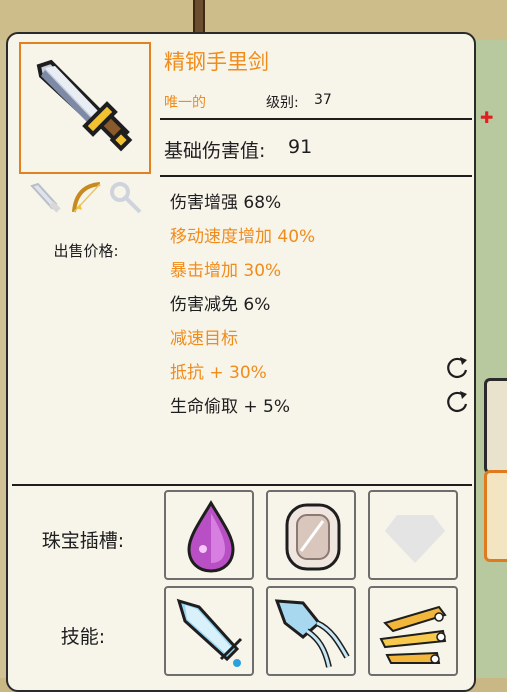 The image size is (507, 692). Describe the element at coordinates (243, 237) in the screenshot. I see `stat-line: 移动速度增加 40%` at that location.